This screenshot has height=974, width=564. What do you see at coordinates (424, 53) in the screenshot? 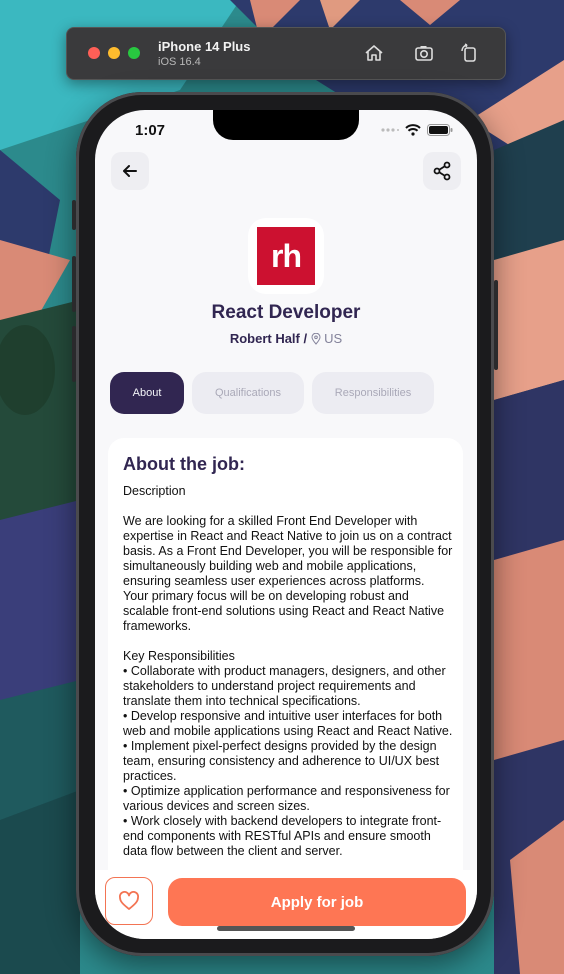
I see `screenshot-icon` at bounding box center [424, 53].